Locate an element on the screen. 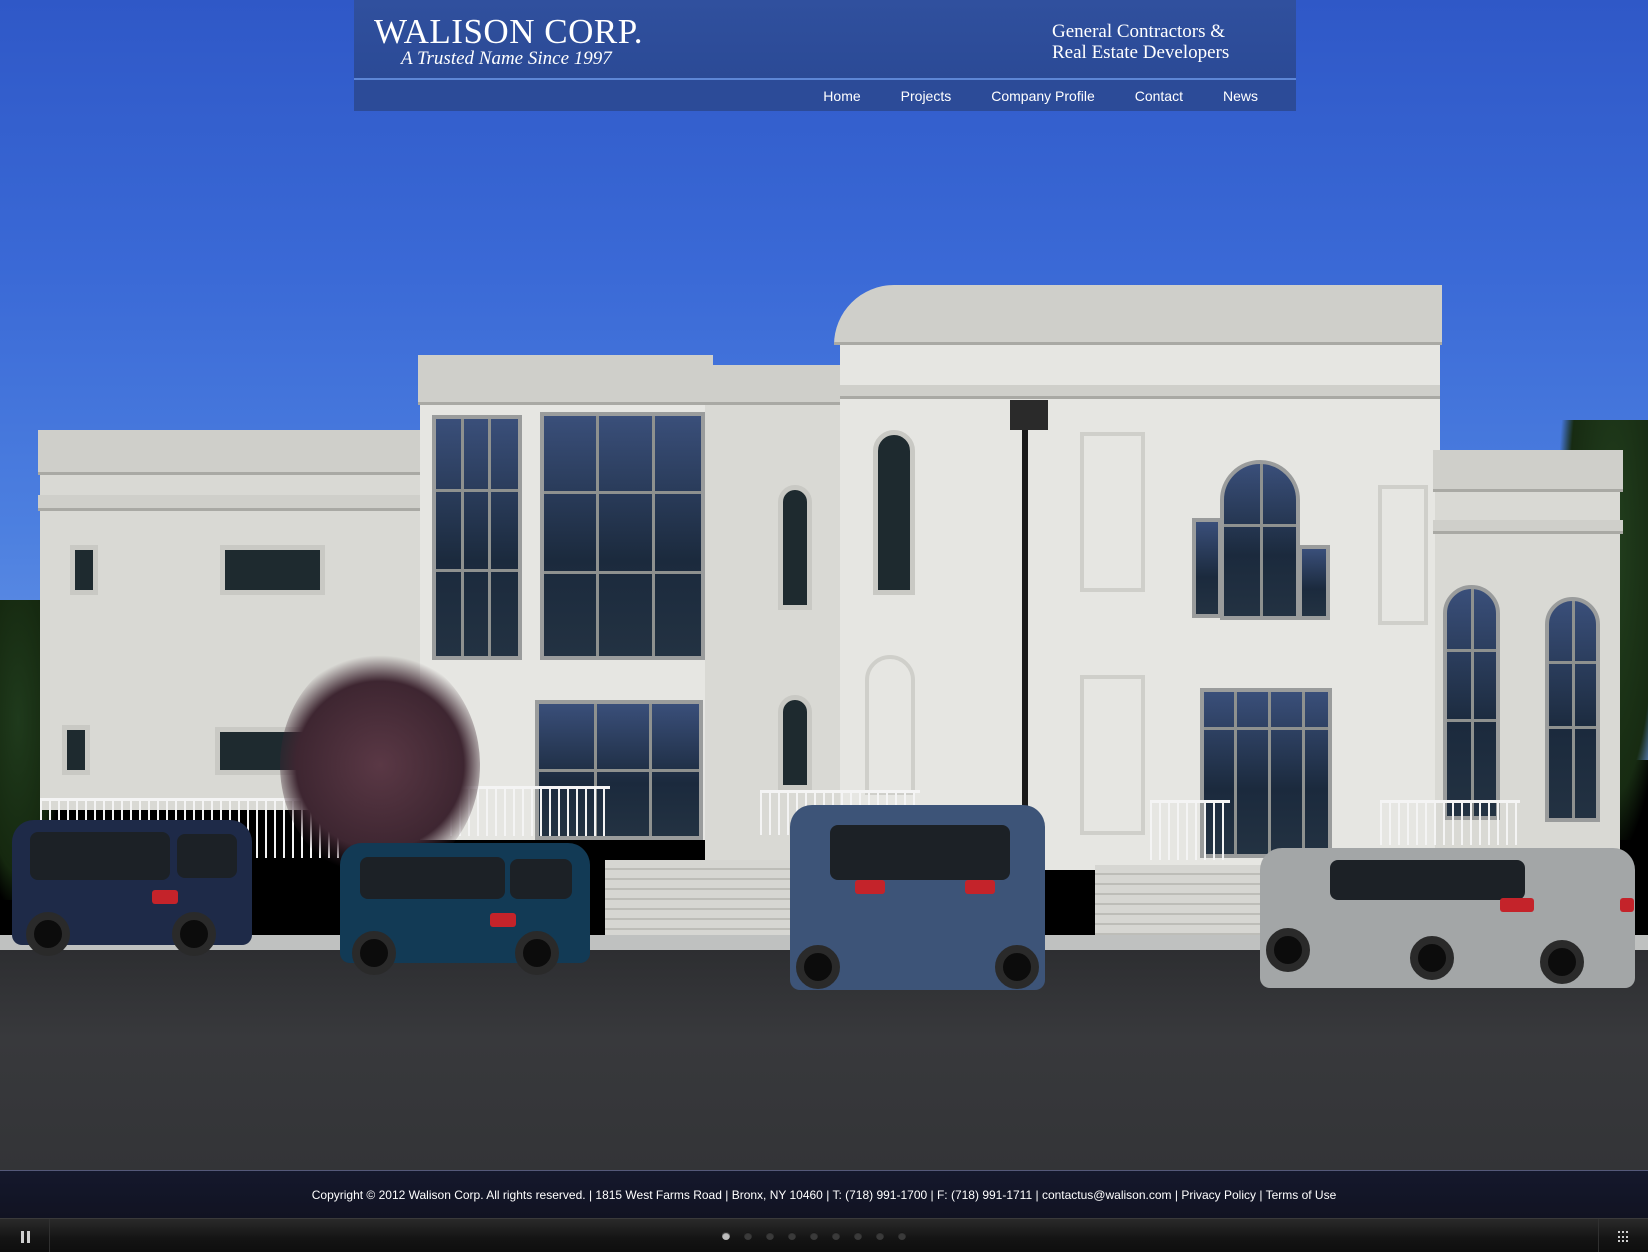 This screenshot has width=1648, height=1252. car-sedan is located at coordinates (1447, 918).